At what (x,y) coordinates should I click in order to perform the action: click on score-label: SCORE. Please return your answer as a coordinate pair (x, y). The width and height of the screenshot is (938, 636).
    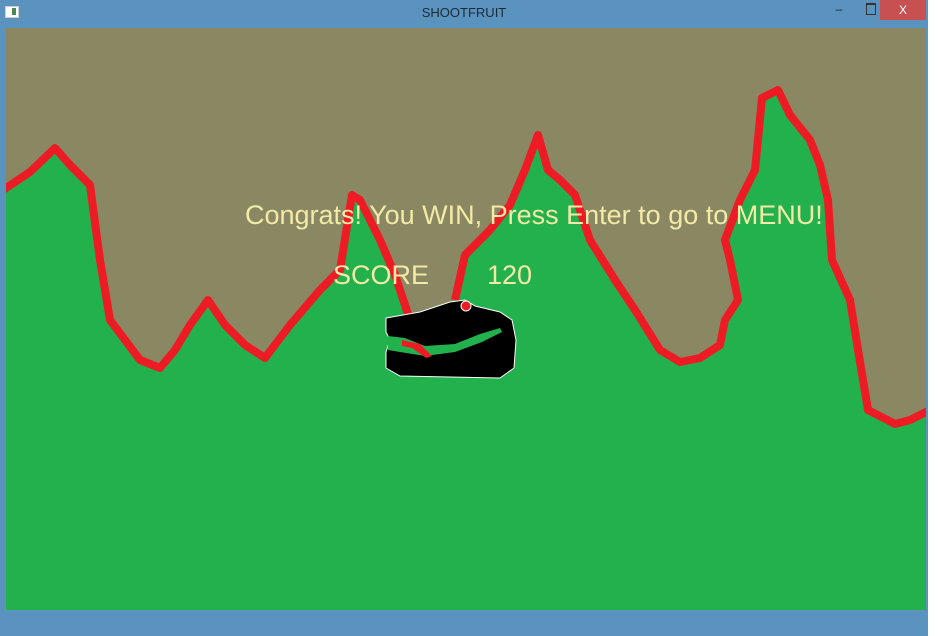
    Looking at the image, I should click on (381, 275).